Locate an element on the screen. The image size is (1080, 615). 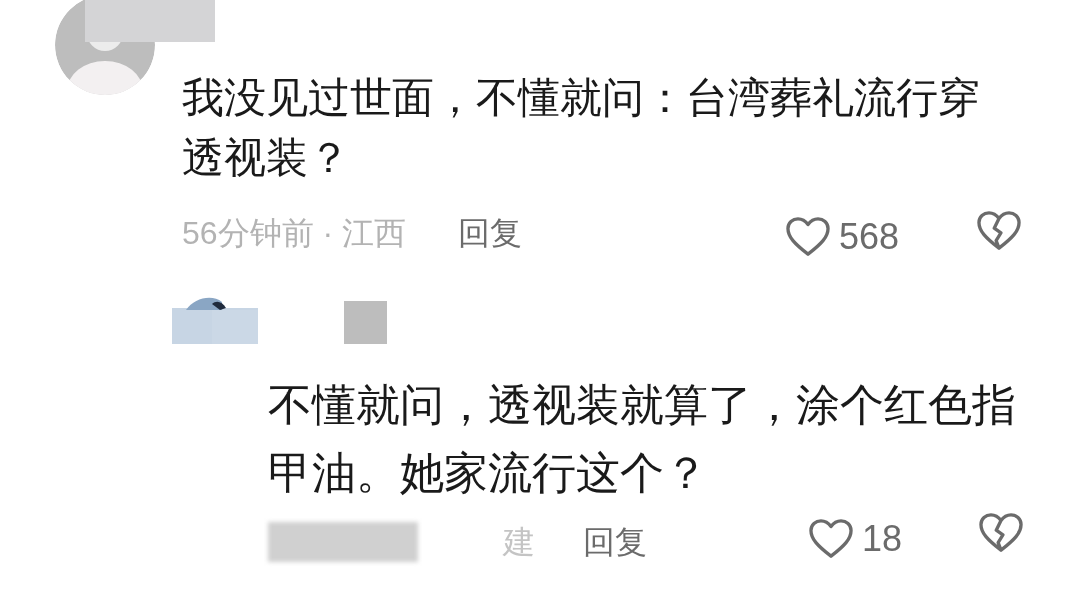
comment-text: 不懂就问，透视装就算了，涂个红色指甲油。她家流行这个？ is located at coordinates (642, 439).